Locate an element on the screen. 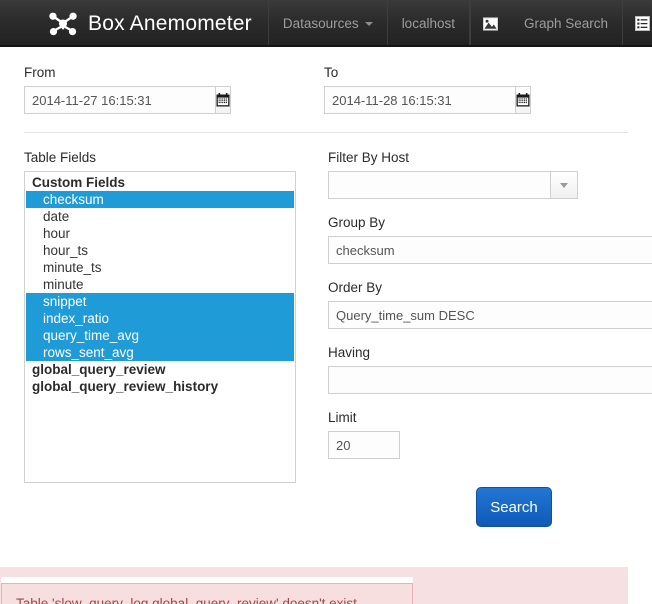 This screenshot has width=652, height=604. order-by-group: Order By is located at coordinates (490, 304).